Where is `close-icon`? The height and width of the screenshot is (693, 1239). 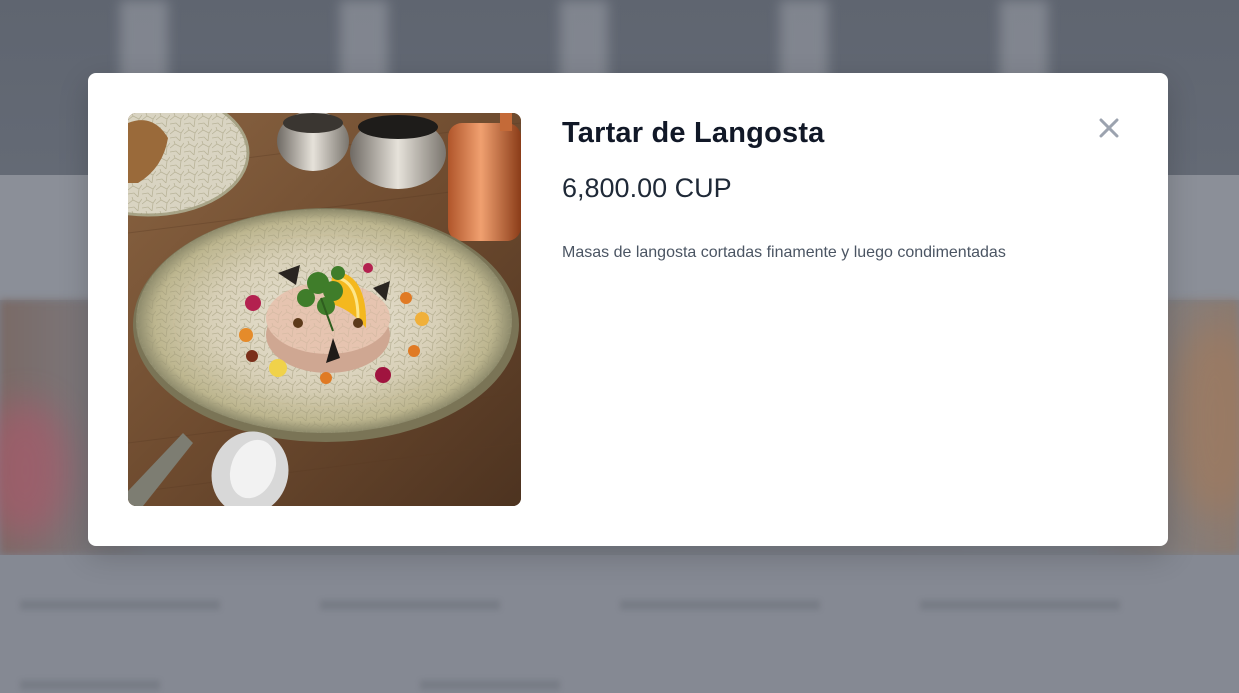 close-icon is located at coordinates (1109, 128).